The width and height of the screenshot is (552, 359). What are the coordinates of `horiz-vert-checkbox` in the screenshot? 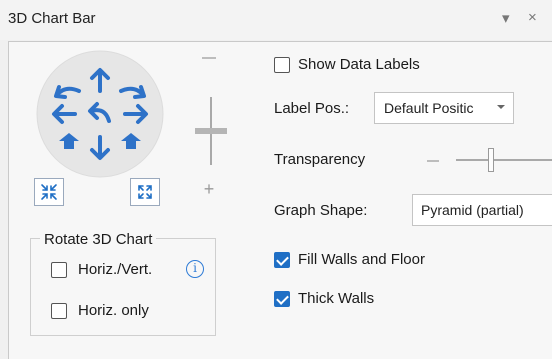 It's located at (59, 270).